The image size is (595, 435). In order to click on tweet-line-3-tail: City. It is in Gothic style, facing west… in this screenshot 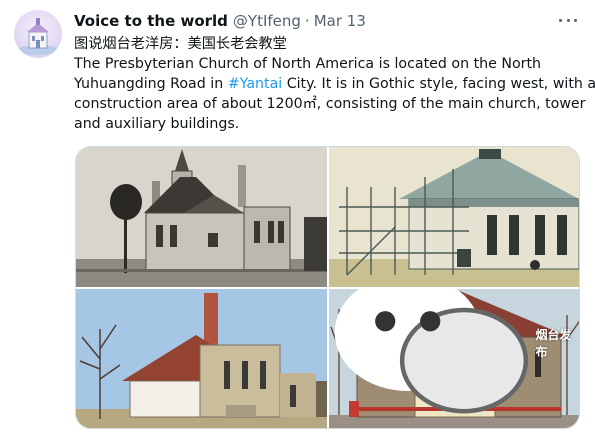, I will do `click(438, 84)`.